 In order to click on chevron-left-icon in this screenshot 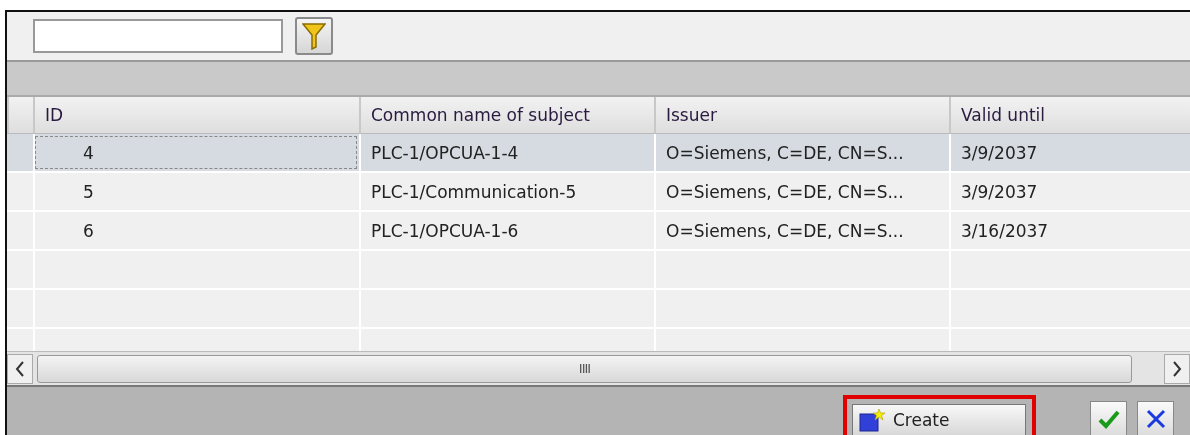, I will do `click(20, 368)`.